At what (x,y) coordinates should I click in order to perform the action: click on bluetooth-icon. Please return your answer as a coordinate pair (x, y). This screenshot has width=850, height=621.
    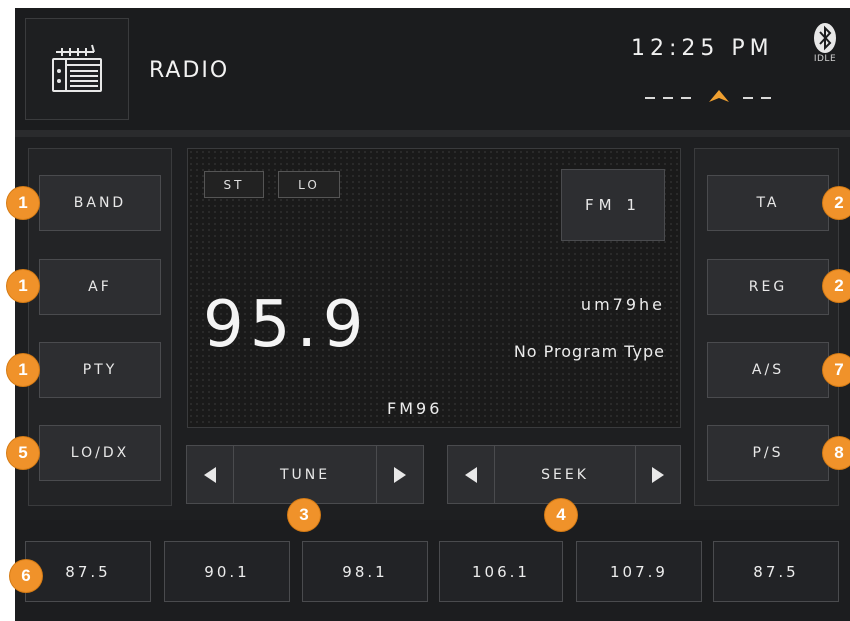
    Looking at the image, I should click on (825, 40).